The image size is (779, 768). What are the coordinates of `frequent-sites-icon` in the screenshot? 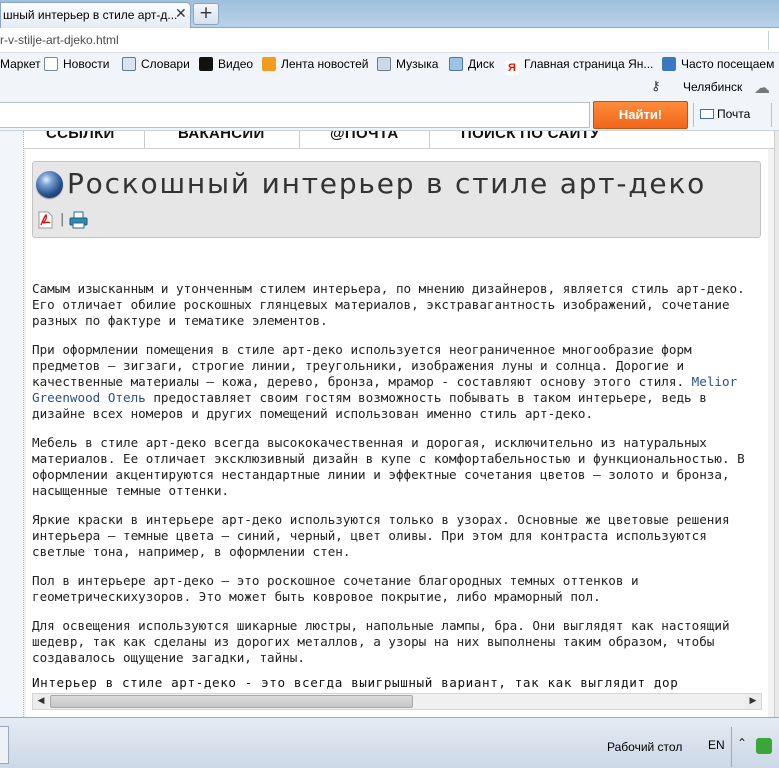 It's located at (669, 64).